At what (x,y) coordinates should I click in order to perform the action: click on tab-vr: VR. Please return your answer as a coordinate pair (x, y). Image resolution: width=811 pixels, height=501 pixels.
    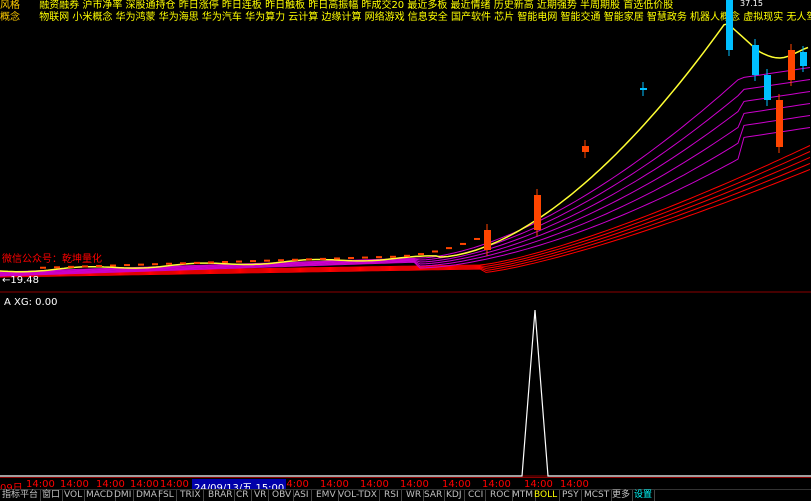
    Looking at the image, I should click on (261, 495).